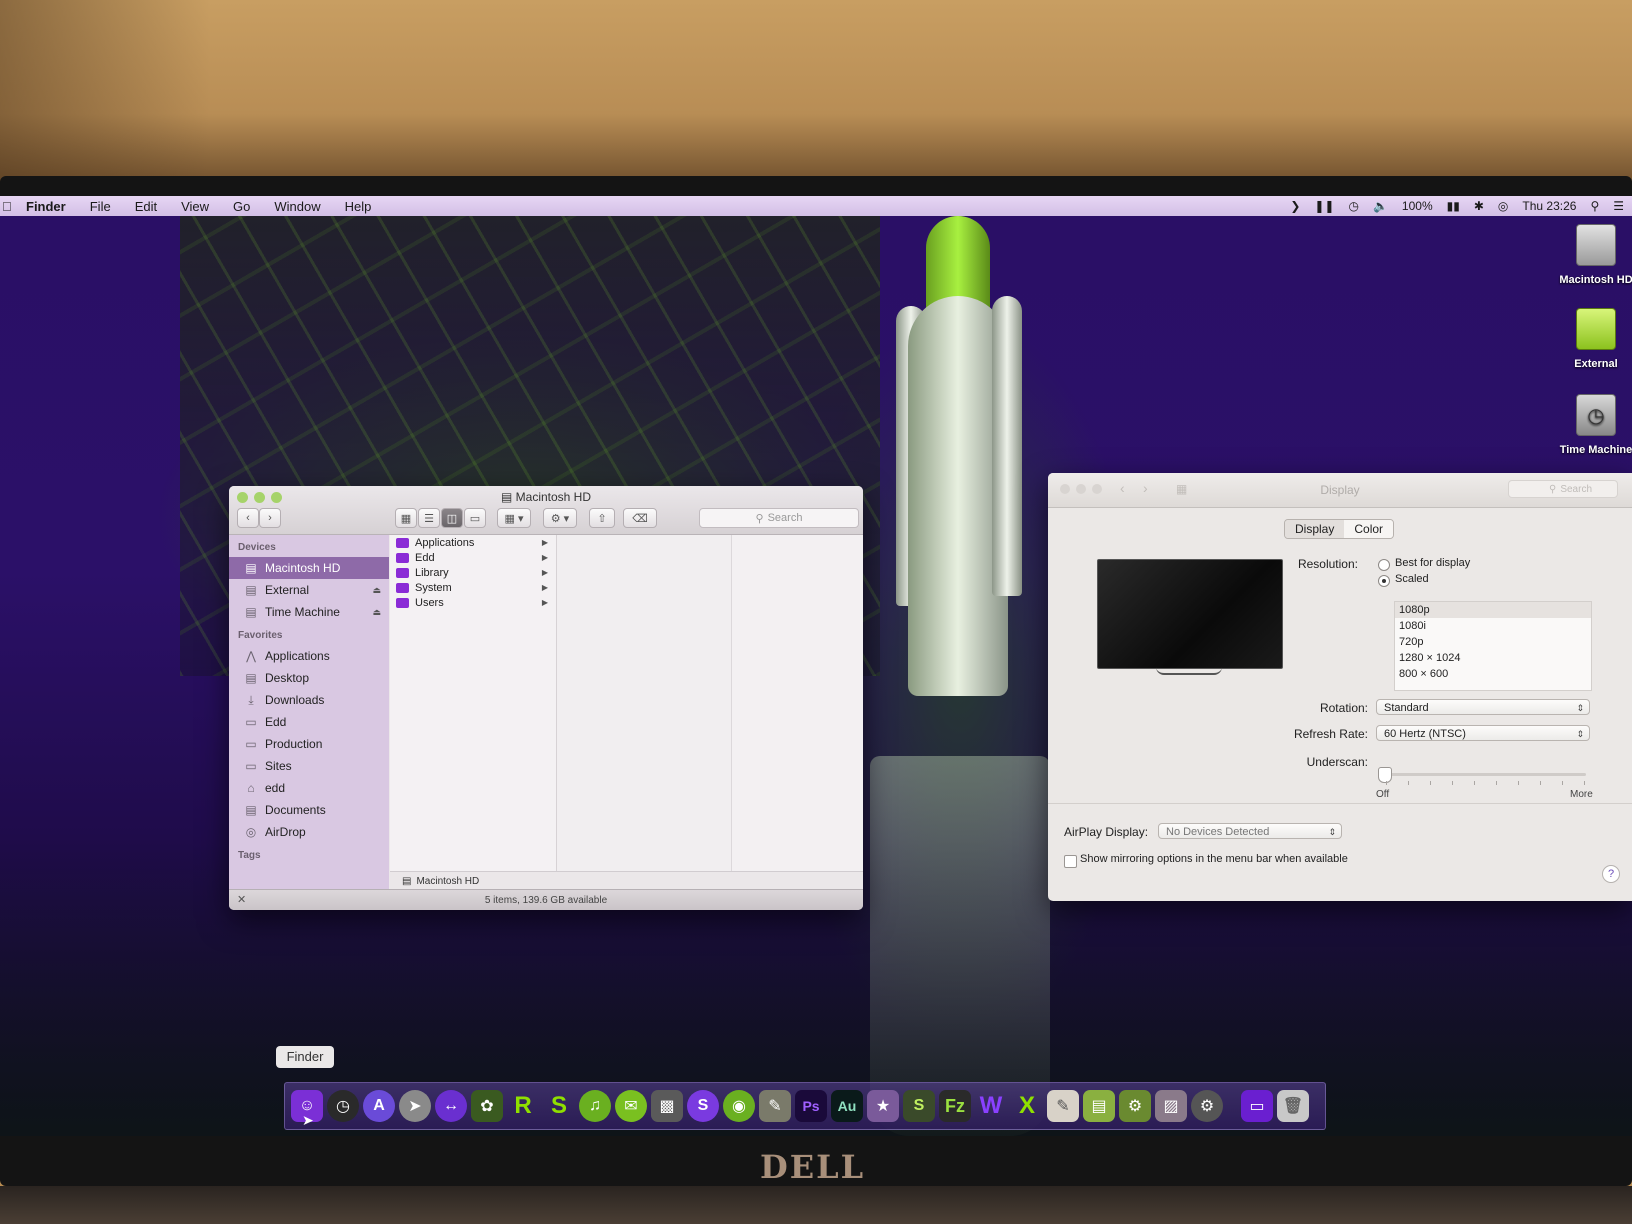  What do you see at coordinates (1483, 733) in the screenshot?
I see `refresh-rate-select: 60 Hertz (NTSC) ⇕` at bounding box center [1483, 733].